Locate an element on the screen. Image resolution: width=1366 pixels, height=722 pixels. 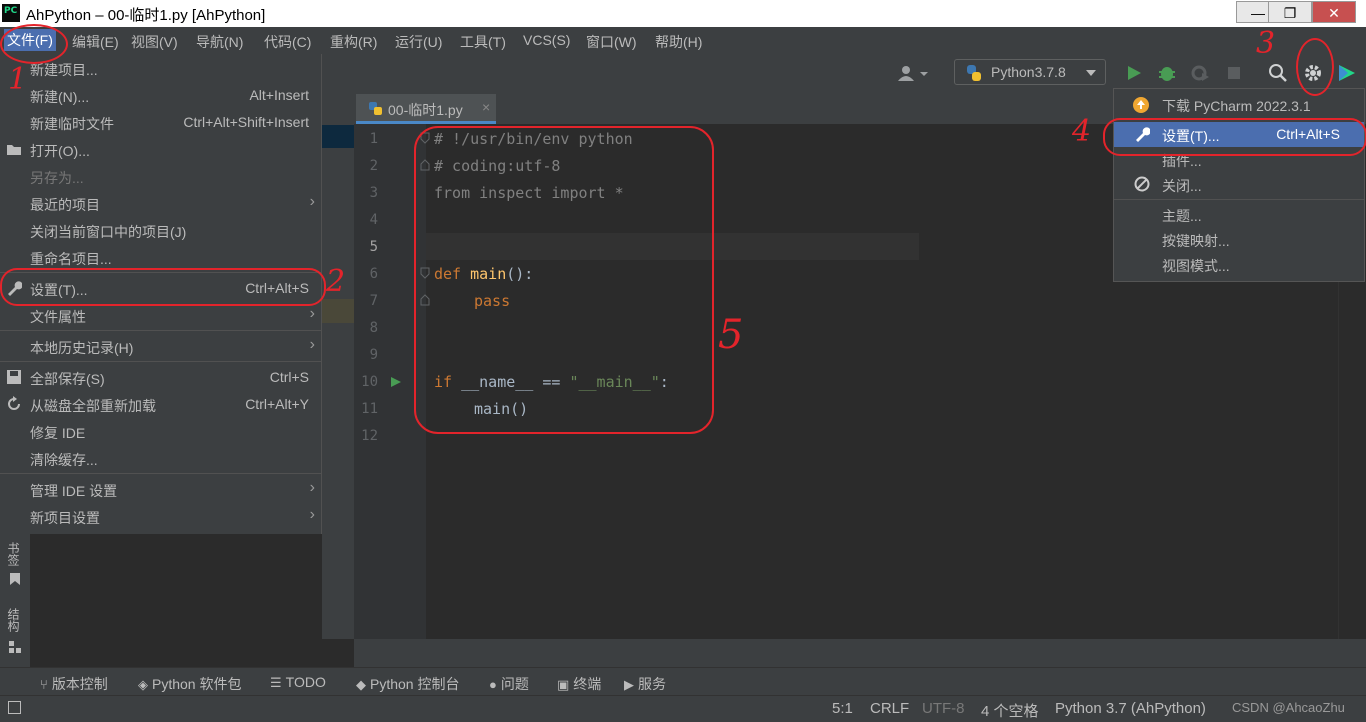
menu-item-label: 本地历史记录(H) is located at coordinates (82, 348).